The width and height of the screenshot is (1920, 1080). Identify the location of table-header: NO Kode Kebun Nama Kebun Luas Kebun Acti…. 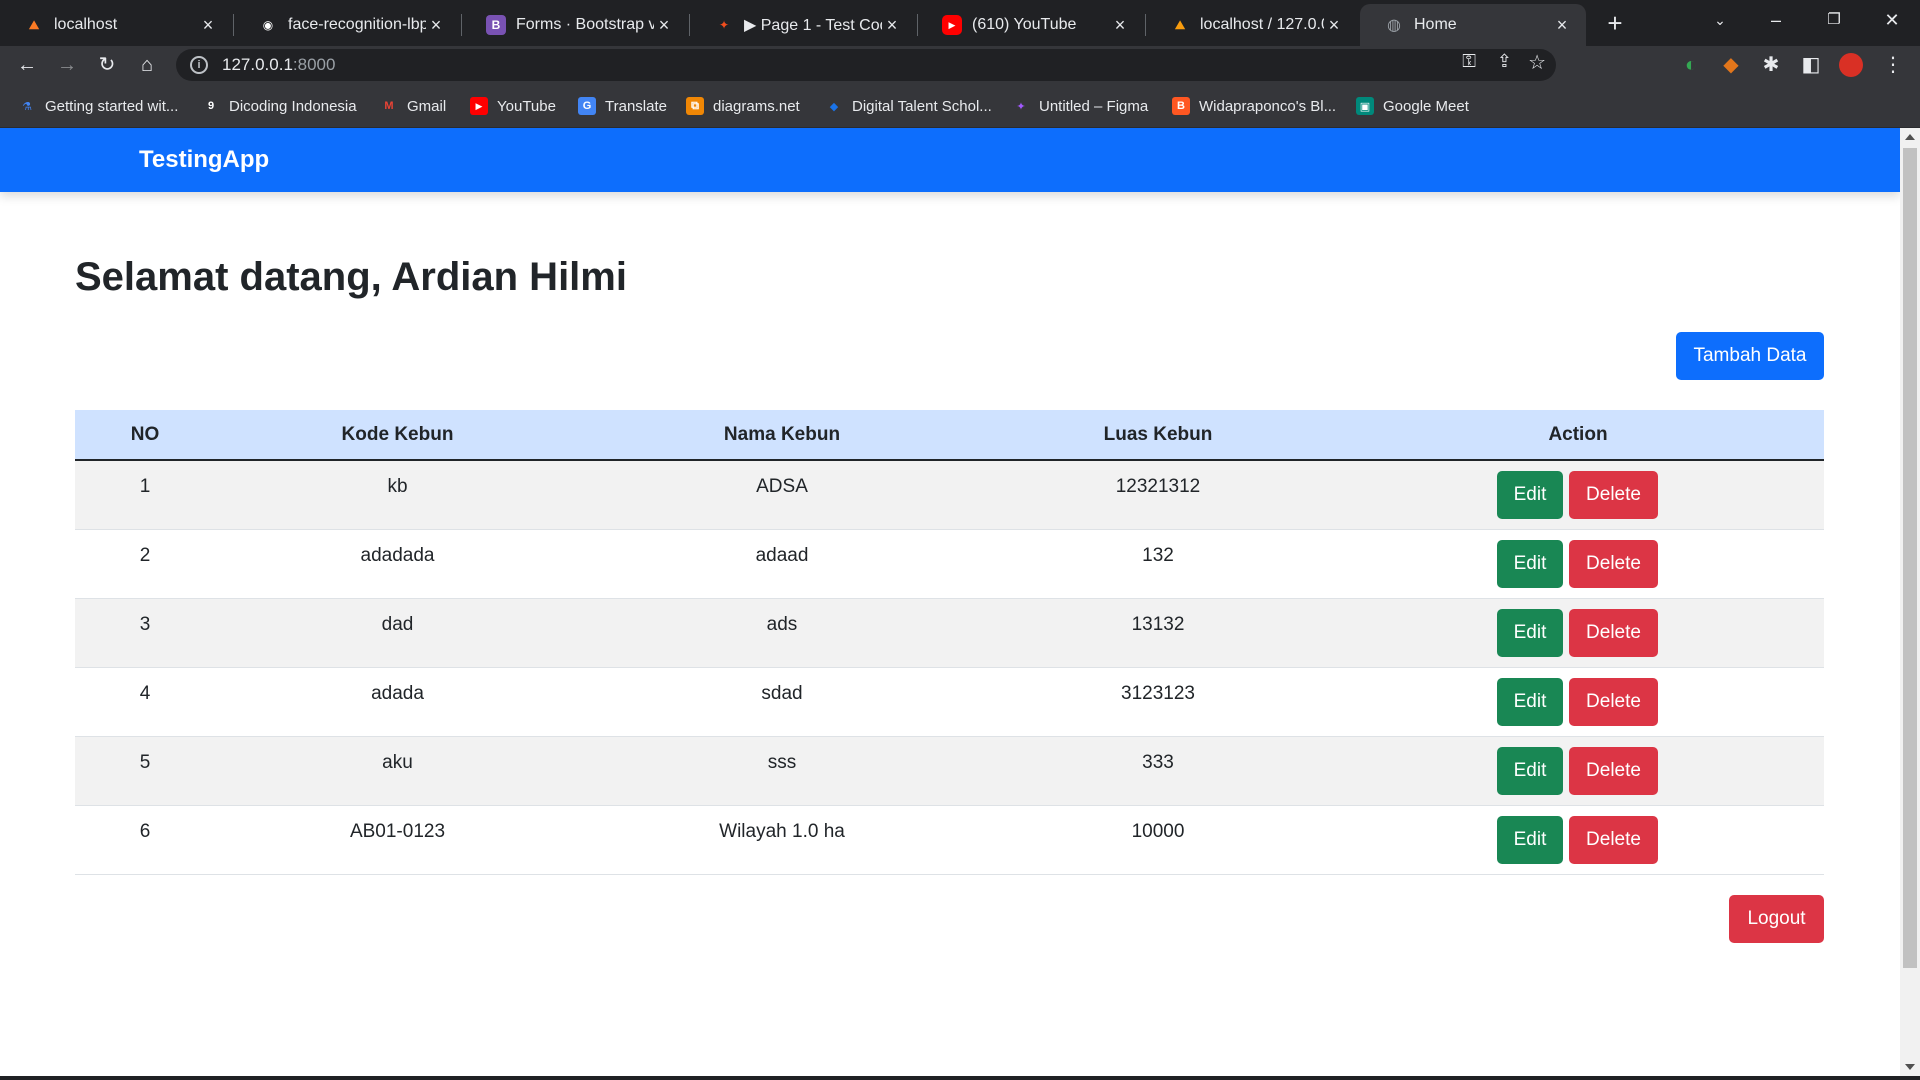
(949, 435).